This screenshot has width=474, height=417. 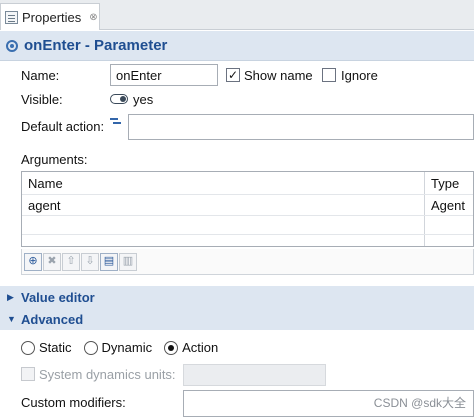 I want to click on radio-static: Static, so click(x=46, y=347).